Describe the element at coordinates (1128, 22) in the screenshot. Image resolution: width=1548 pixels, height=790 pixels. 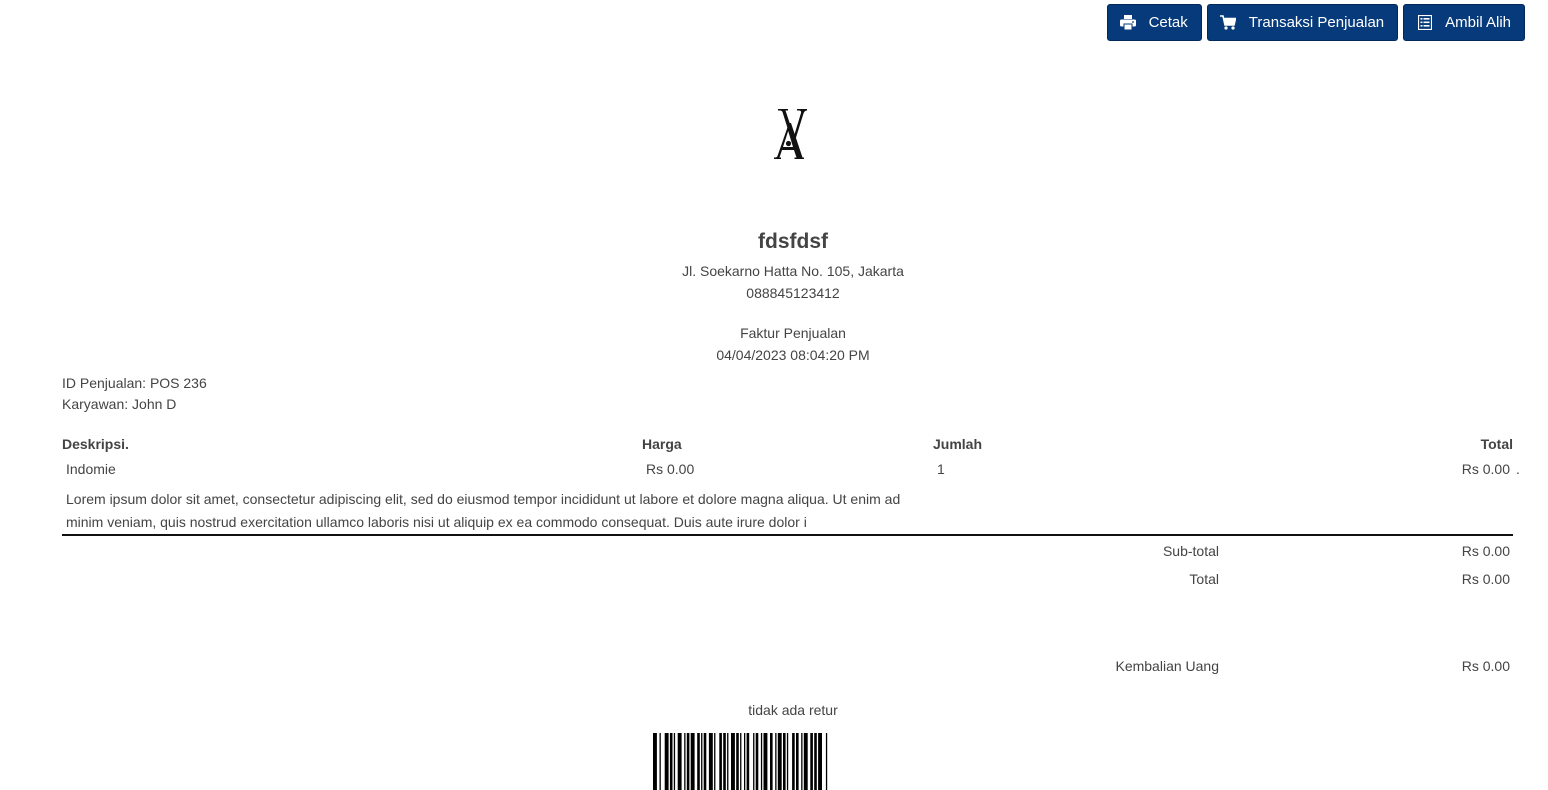
I see `printer-icon` at that location.